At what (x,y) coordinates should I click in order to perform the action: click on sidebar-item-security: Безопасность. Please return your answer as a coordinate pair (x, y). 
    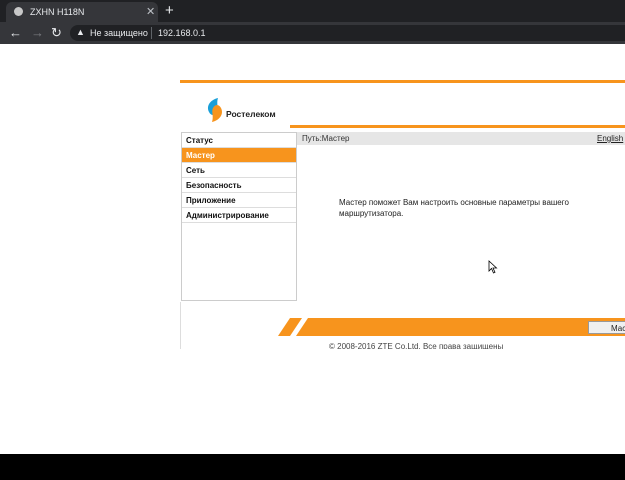
    Looking at the image, I should click on (239, 185).